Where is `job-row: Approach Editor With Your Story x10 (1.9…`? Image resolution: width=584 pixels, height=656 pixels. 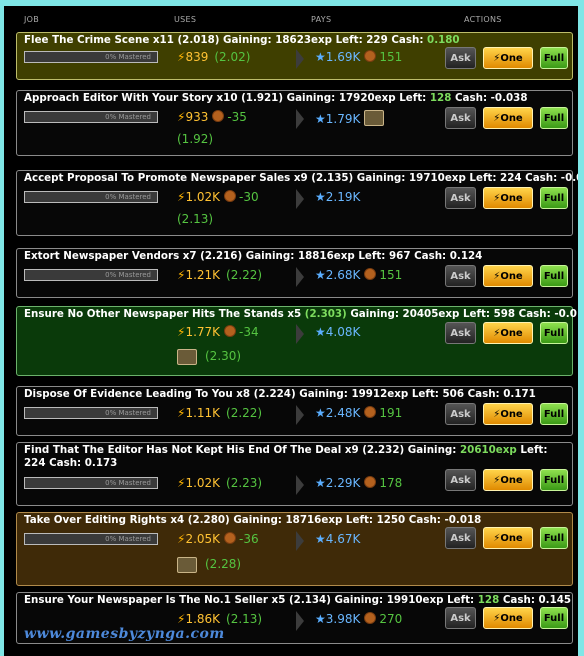 job-row: Approach Editor With Your Story x10 (1.9… is located at coordinates (294, 123).